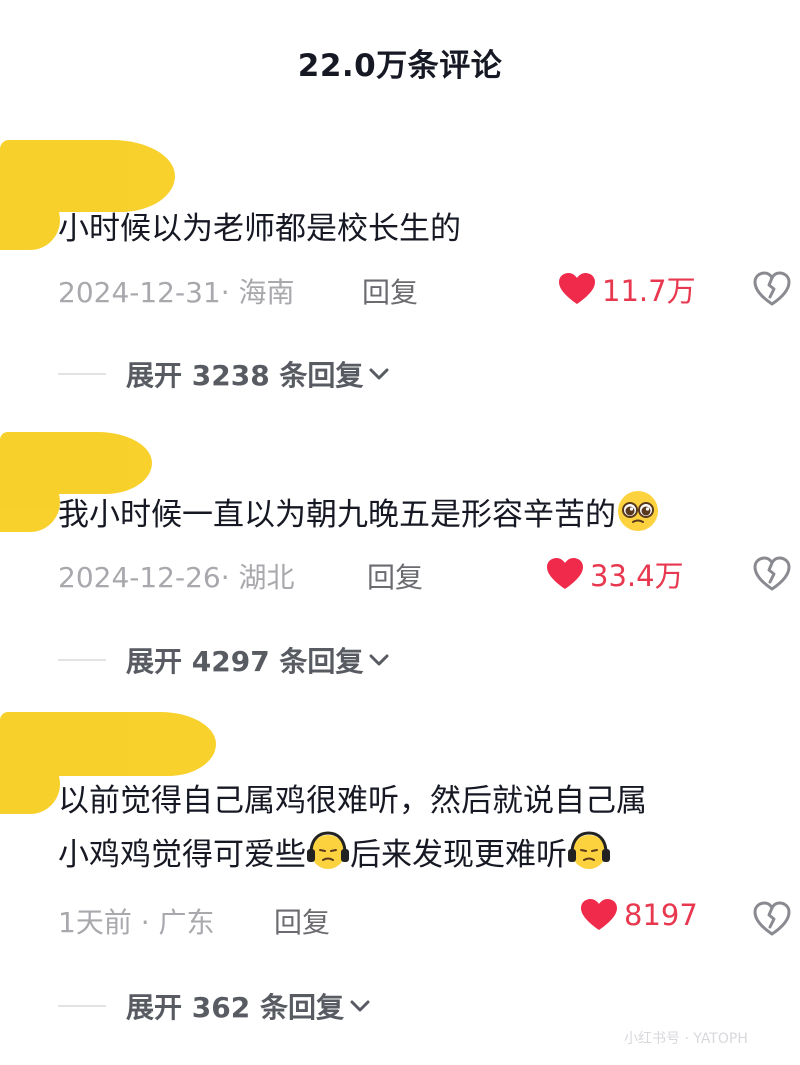  What do you see at coordinates (686, 1039) in the screenshot?
I see `watermark: 小红书号 · YATOPH` at bounding box center [686, 1039].